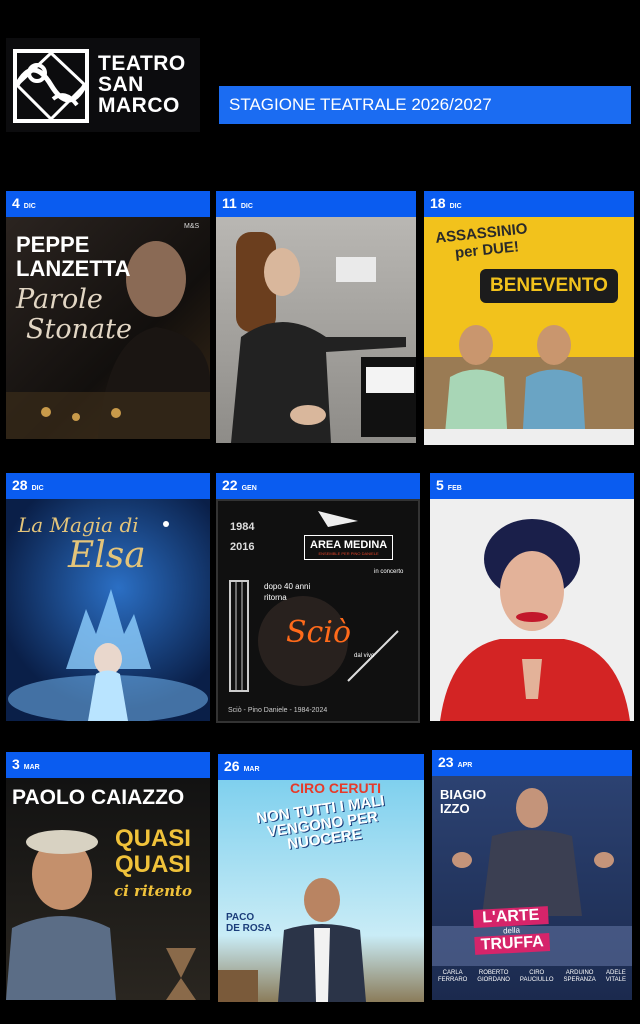 This screenshot has width=640, height=1024. I want to click on event-card-4: 28 DIC La Magia di Elsa, so click(108, 597).